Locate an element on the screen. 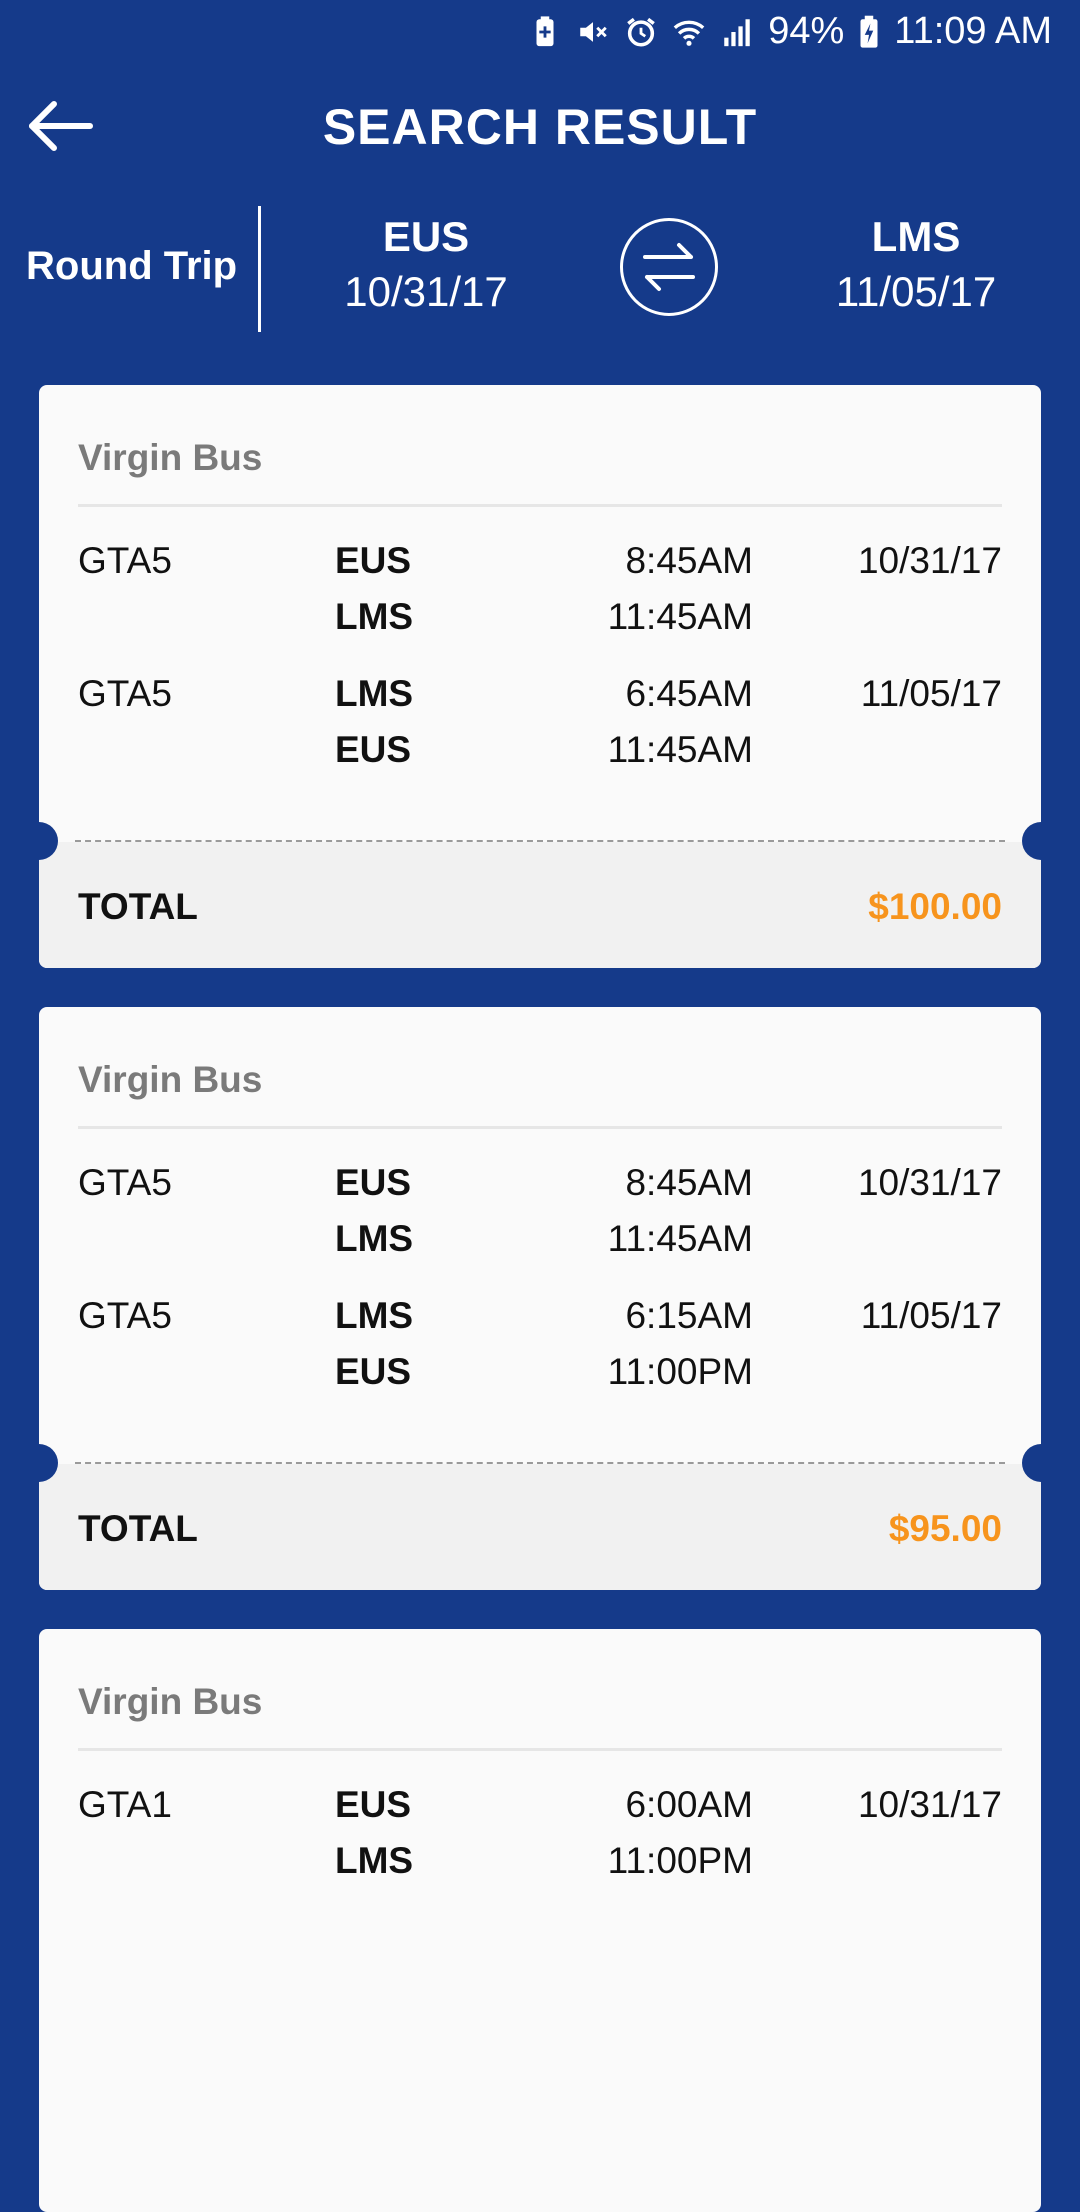  total-price: $100.00 is located at coordinates (935, 906).